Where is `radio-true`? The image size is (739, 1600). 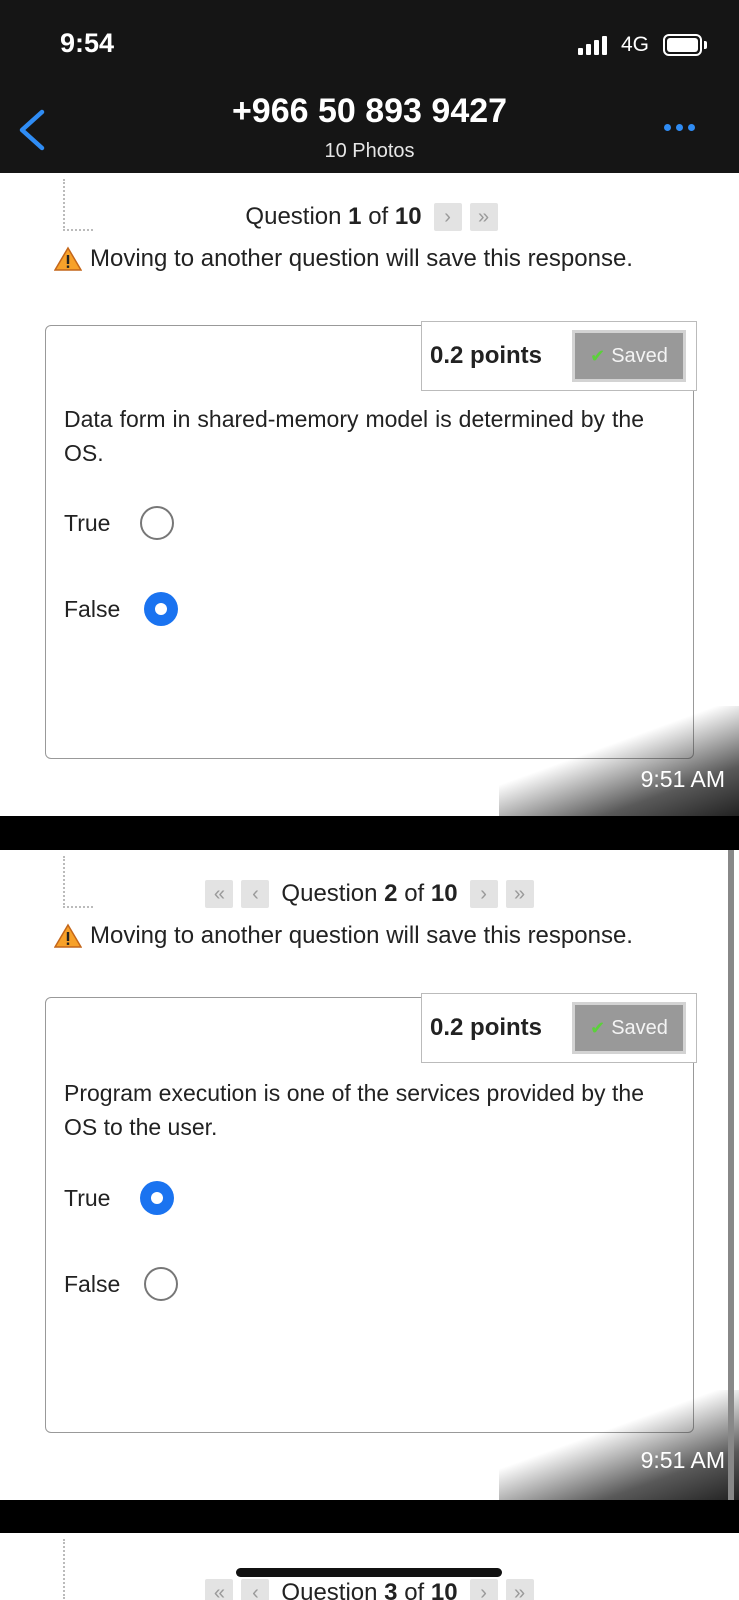 radio-true is located at coordinates (157, 523).